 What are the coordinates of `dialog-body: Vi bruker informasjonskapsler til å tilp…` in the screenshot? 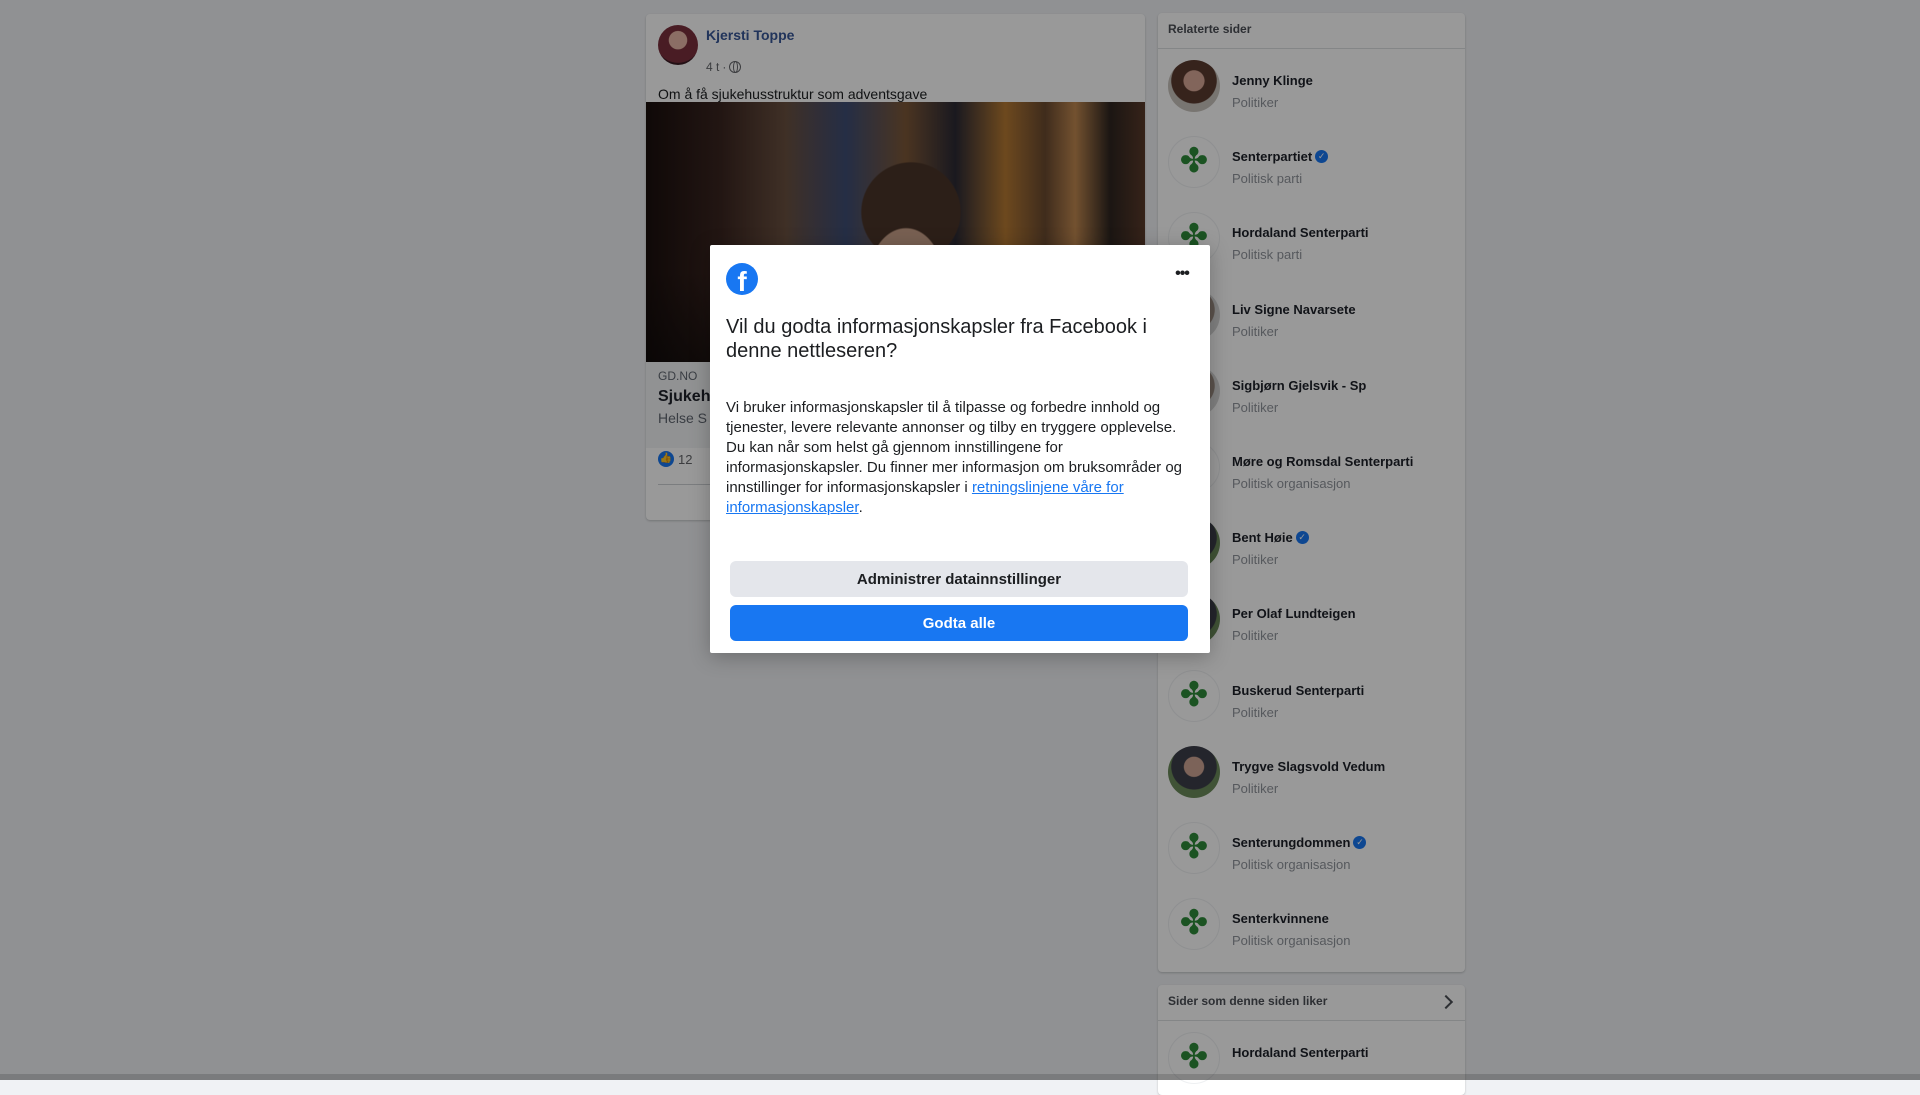 It's located at (961, 458).